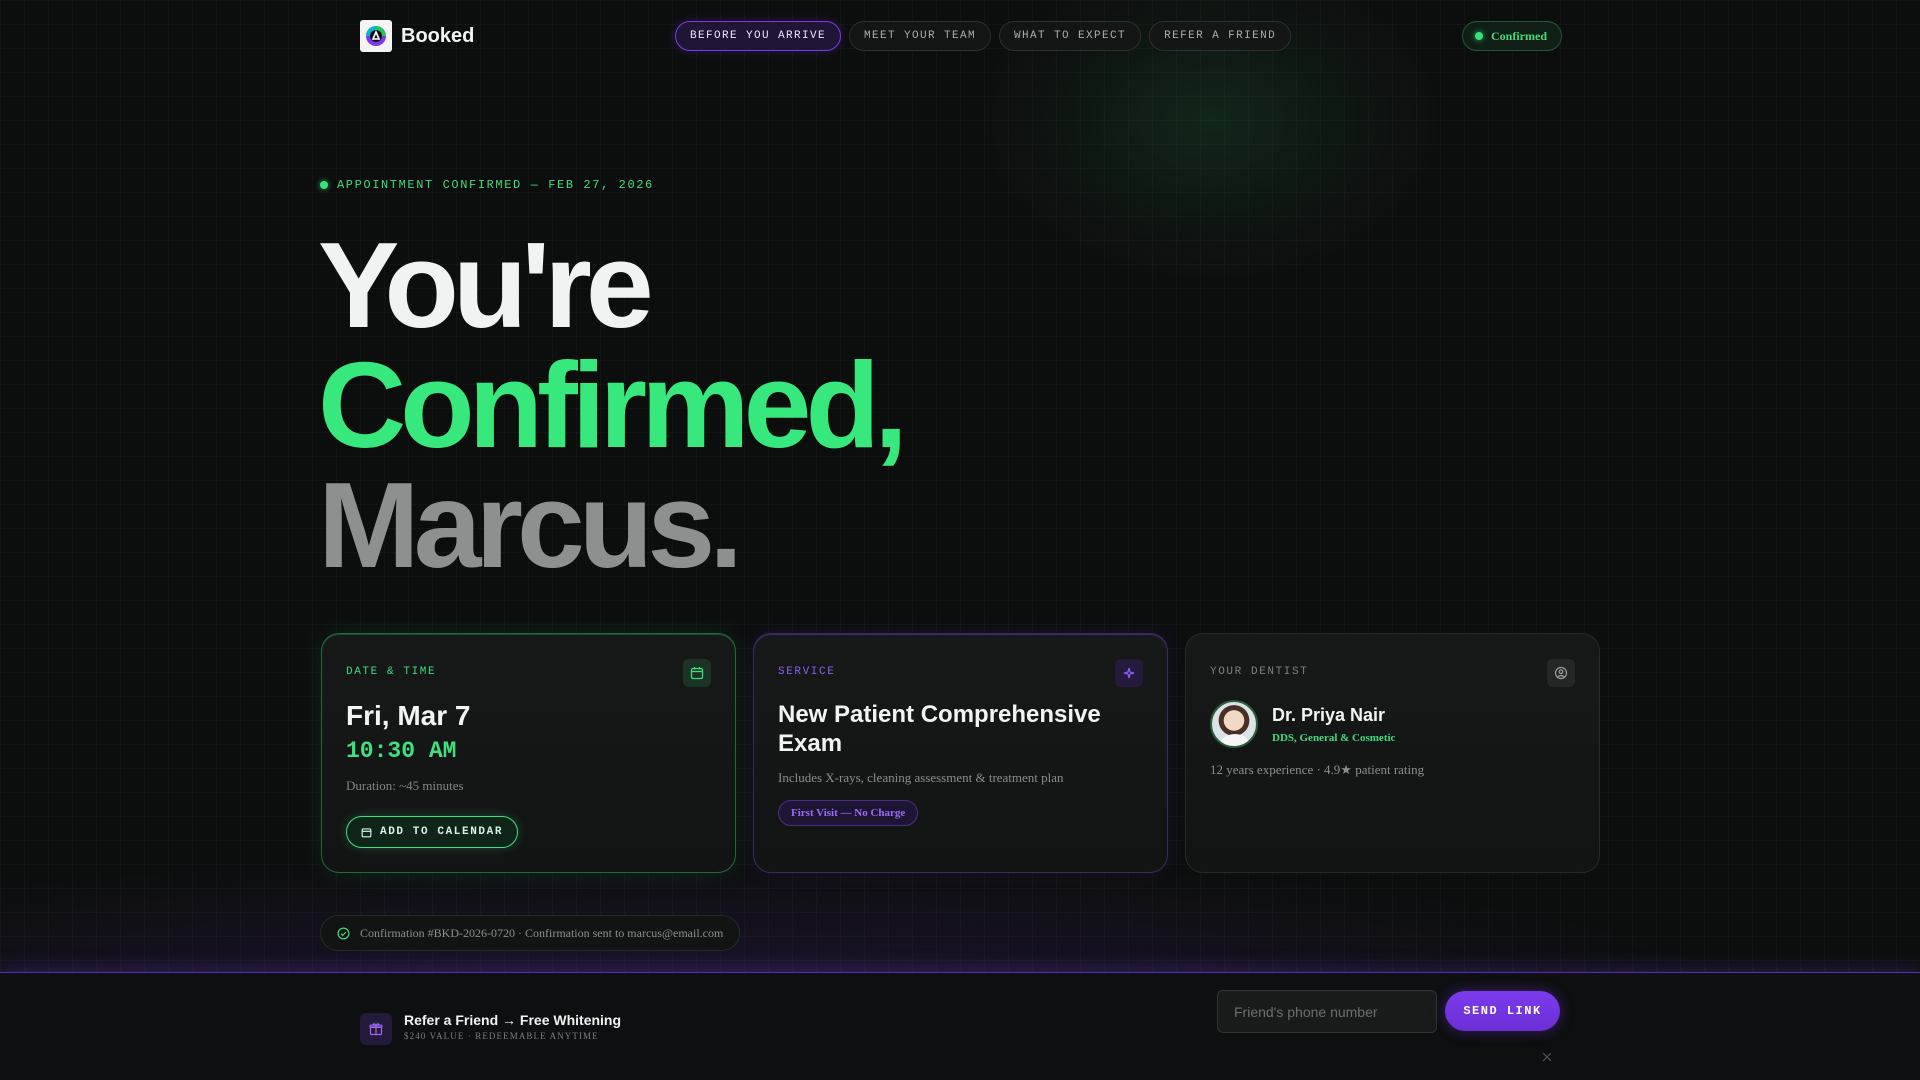  Describe the element at coordinates (501, 1036) in the screenshot. I see `referral-subtitle: $240 VALUE · REDEEMABLE ANYTIME` at that location.